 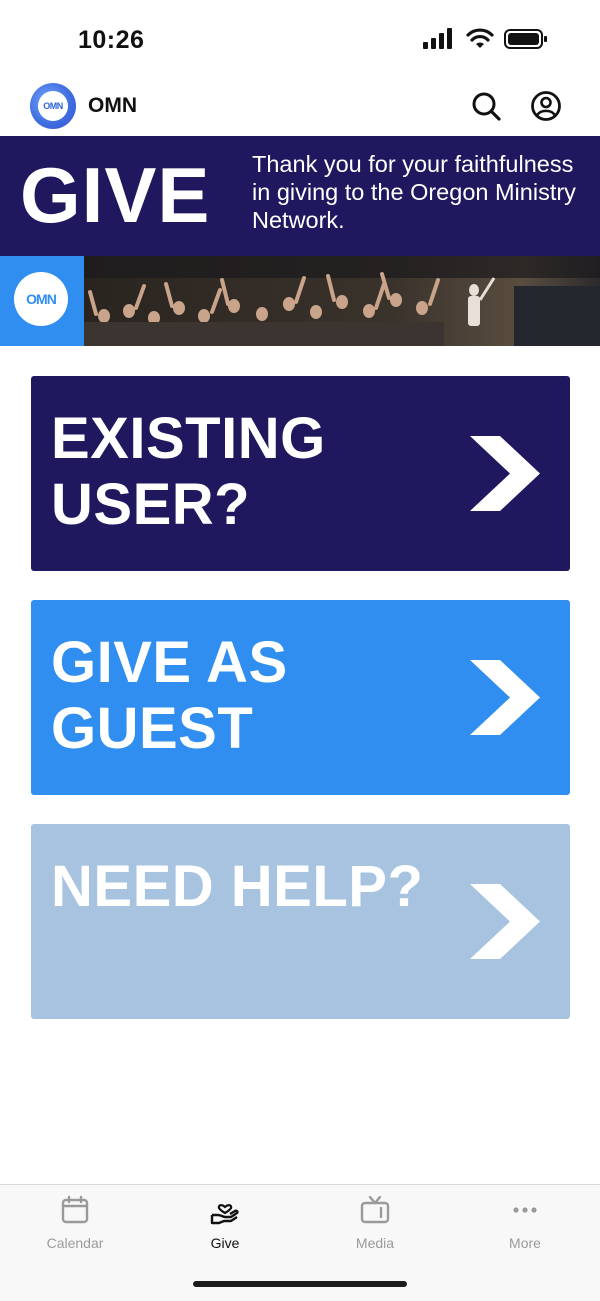 I want to click on give-hand-heart-icon, so click(x=224, y=1214).